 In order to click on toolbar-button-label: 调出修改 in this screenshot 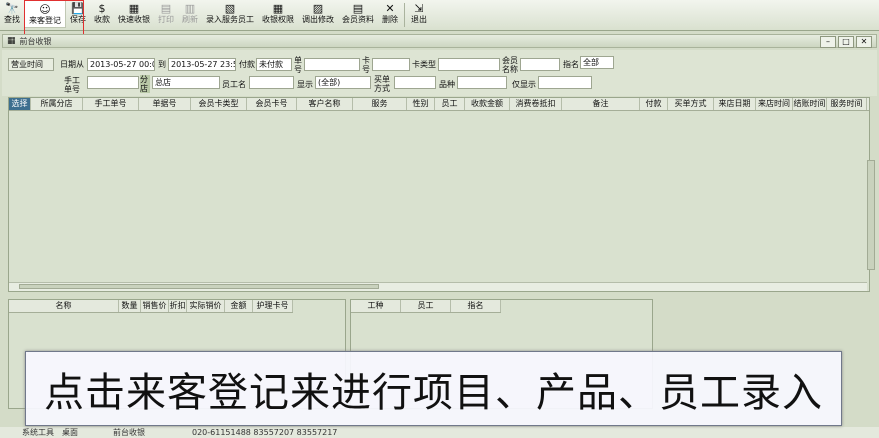, I will do `click(318, 19)`.